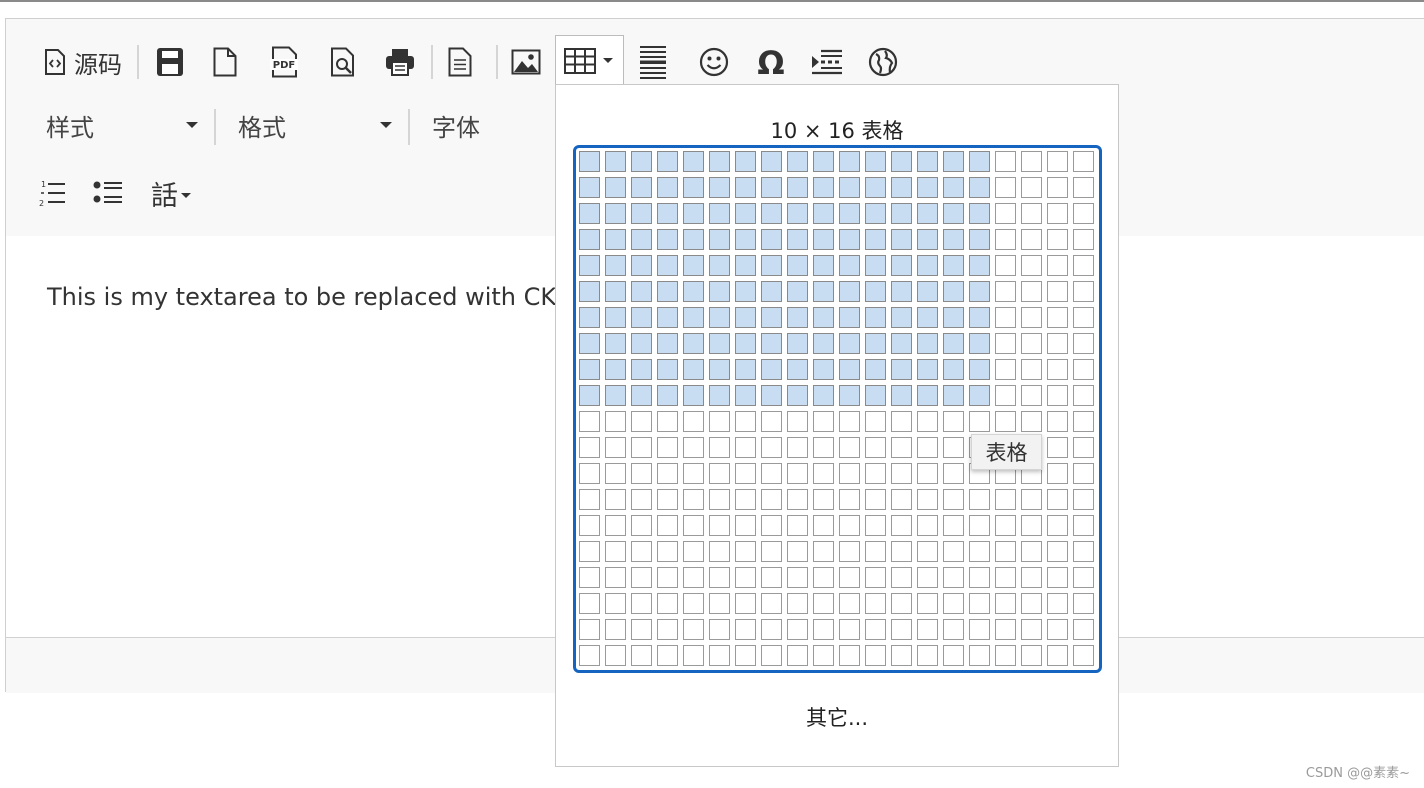 This screenshot has height=788, width=1424. What do you see at coordinates (883, 62) in the screenshot?
I see `iframe-button` at bounding box center [883, 62].